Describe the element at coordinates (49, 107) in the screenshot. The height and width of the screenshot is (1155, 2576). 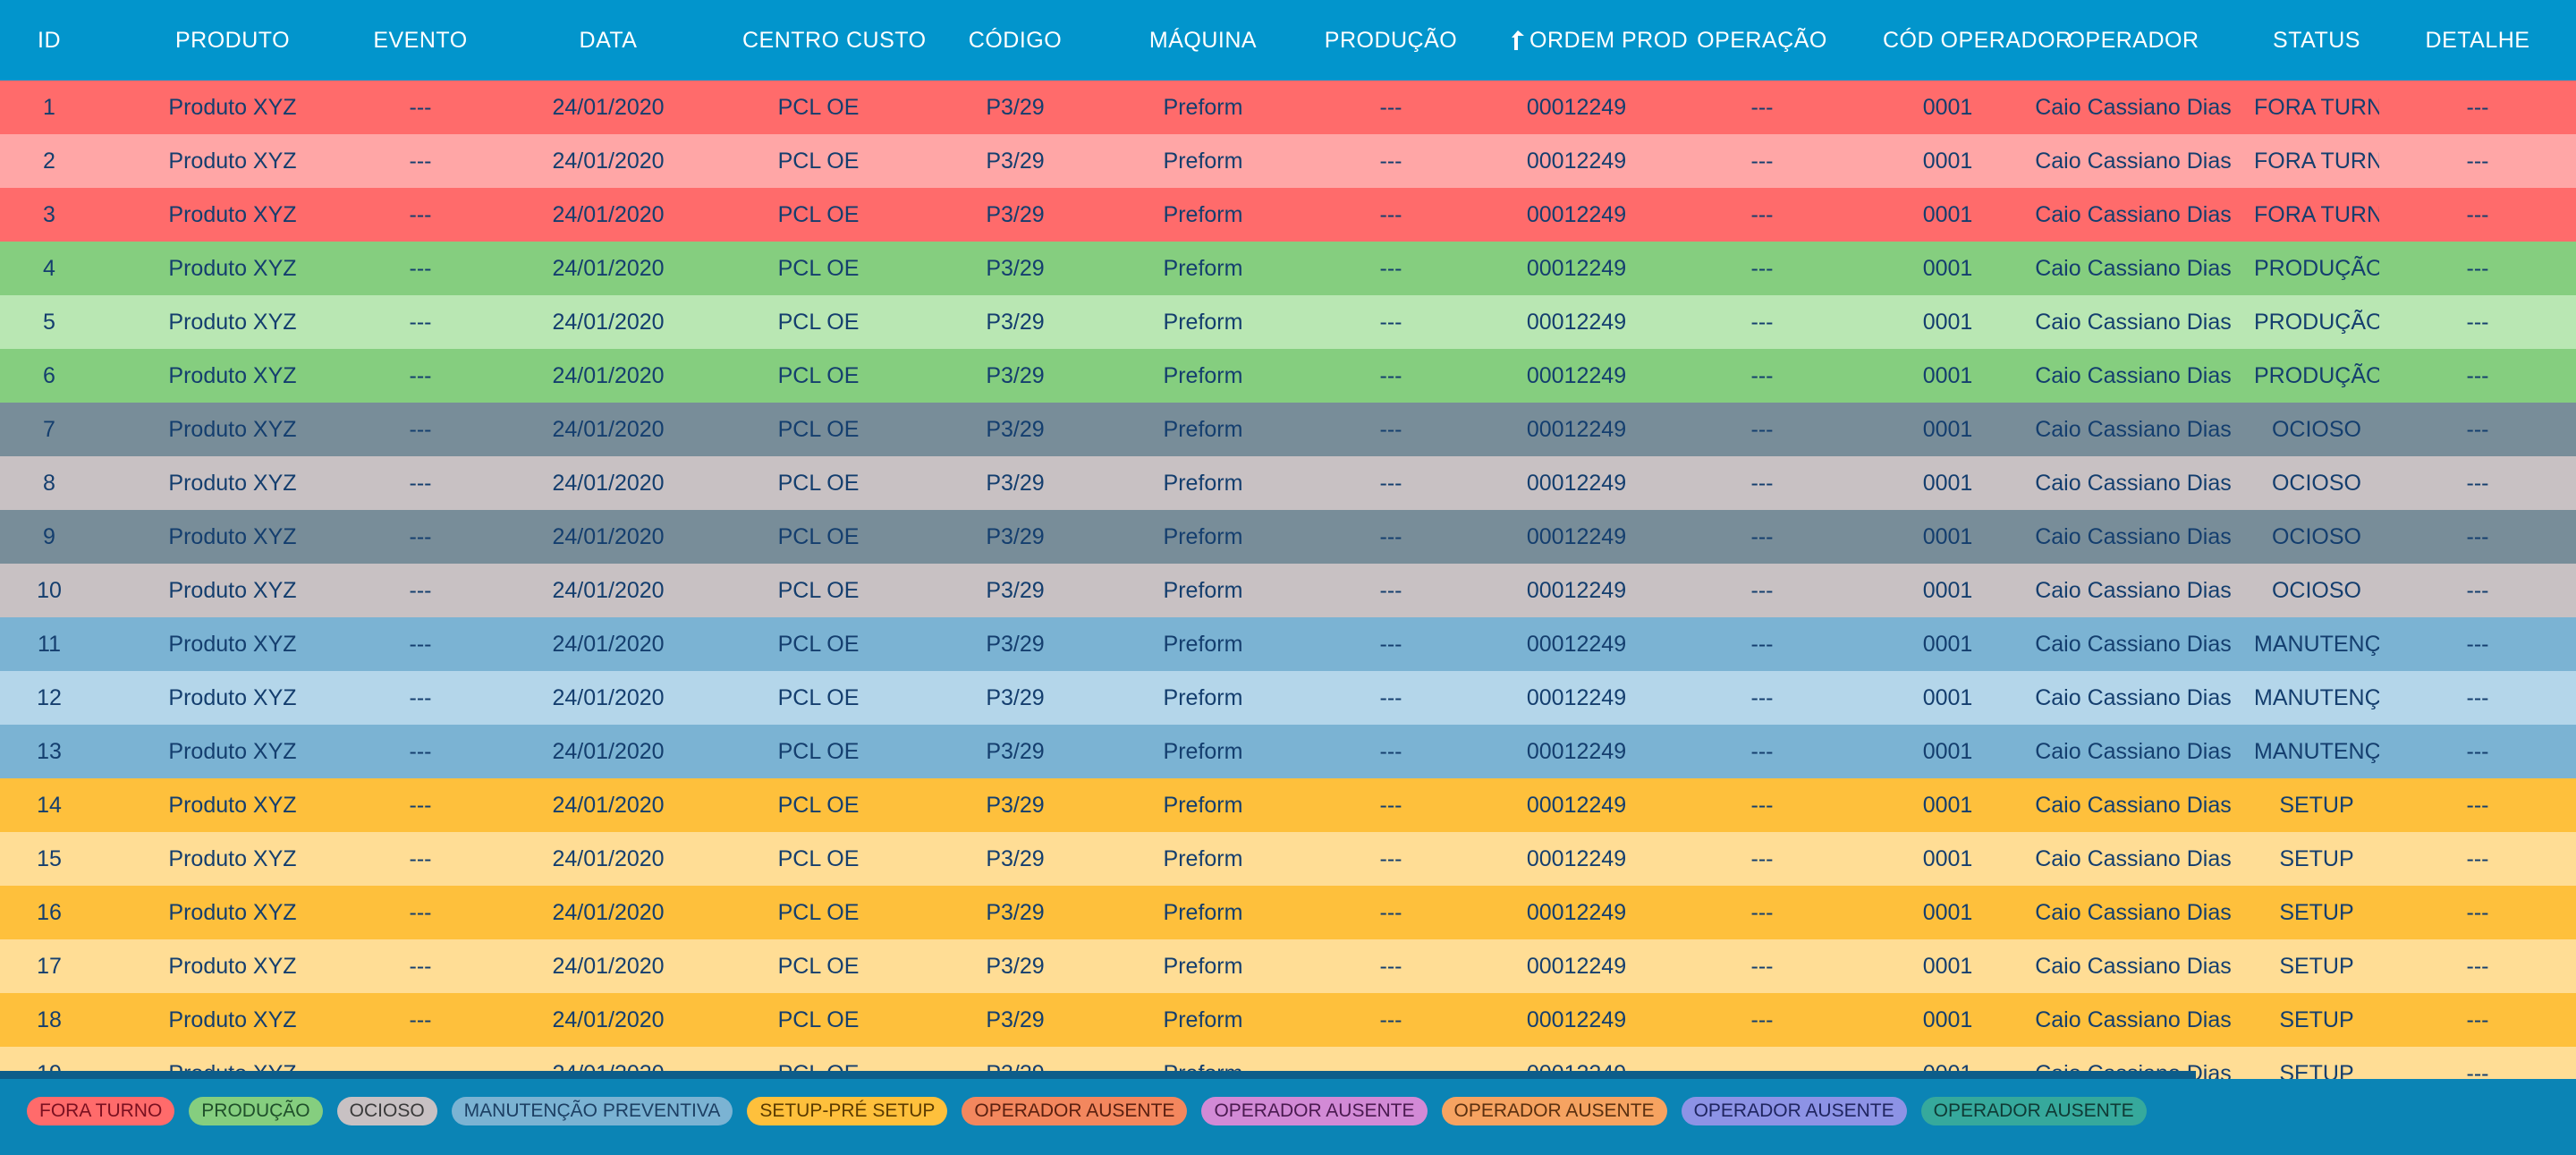
I see `cell-id: 1` at that location.